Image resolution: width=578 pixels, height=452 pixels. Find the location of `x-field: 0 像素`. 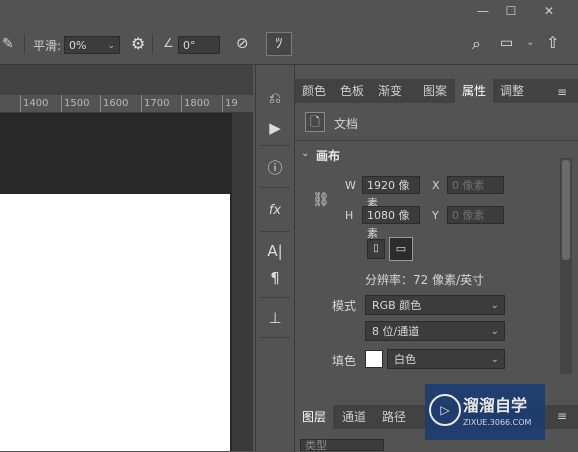

x-field: 0 像素 is located at coordinates (475, 185).